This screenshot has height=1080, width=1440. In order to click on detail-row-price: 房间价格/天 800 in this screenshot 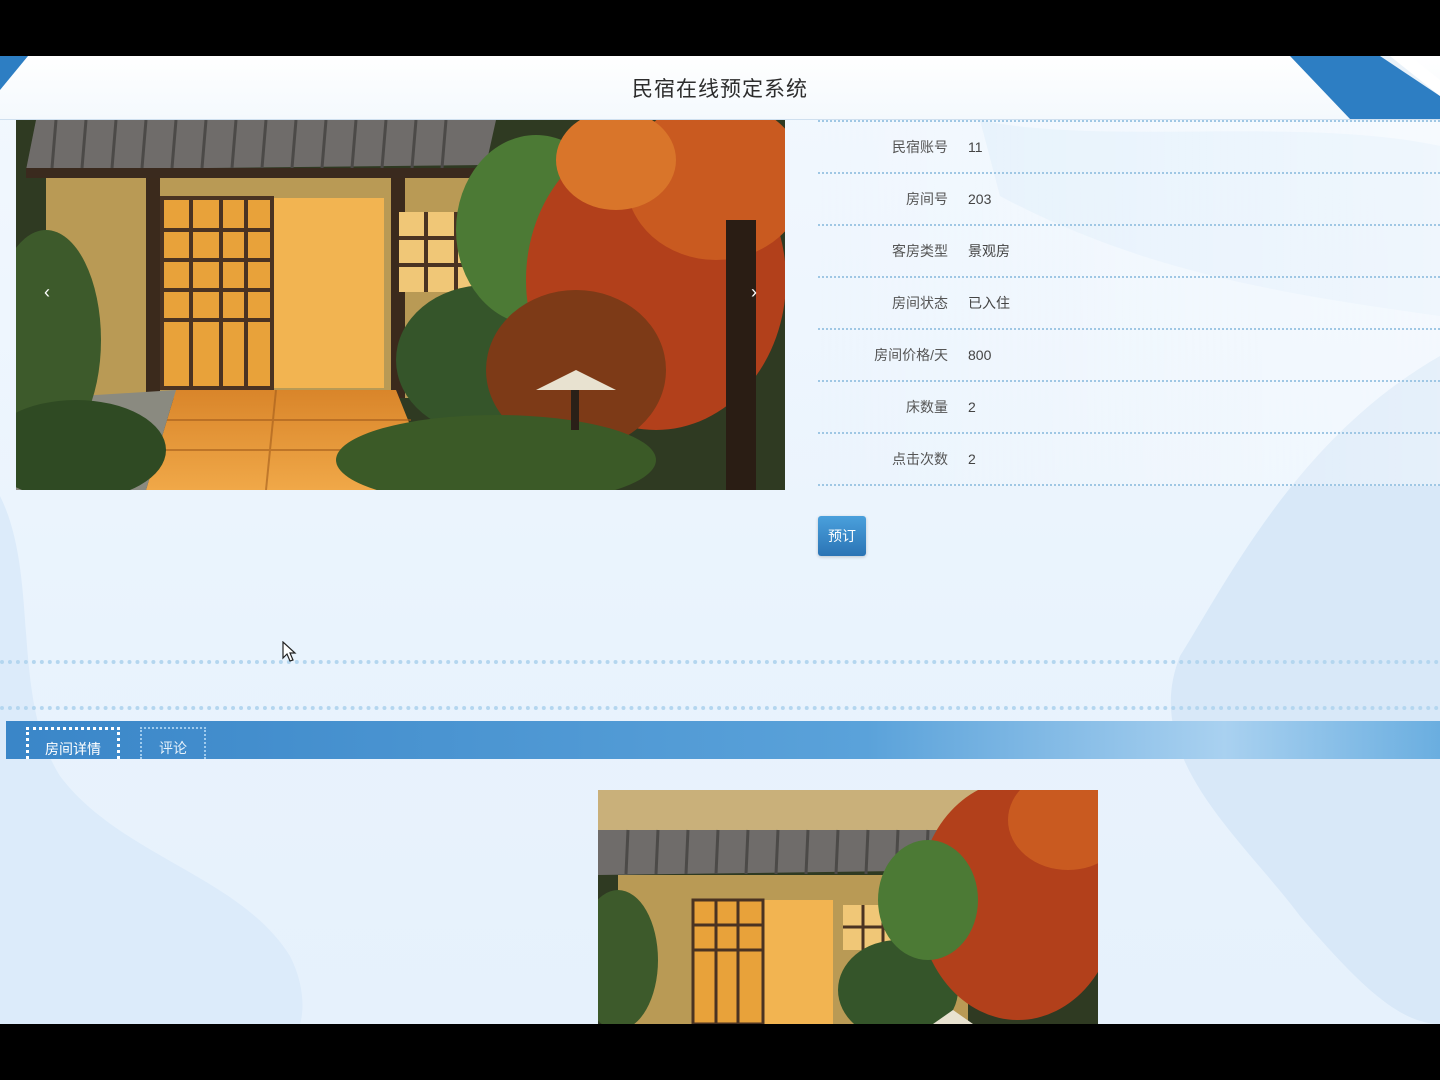, I will do `click(1129, 356)`.